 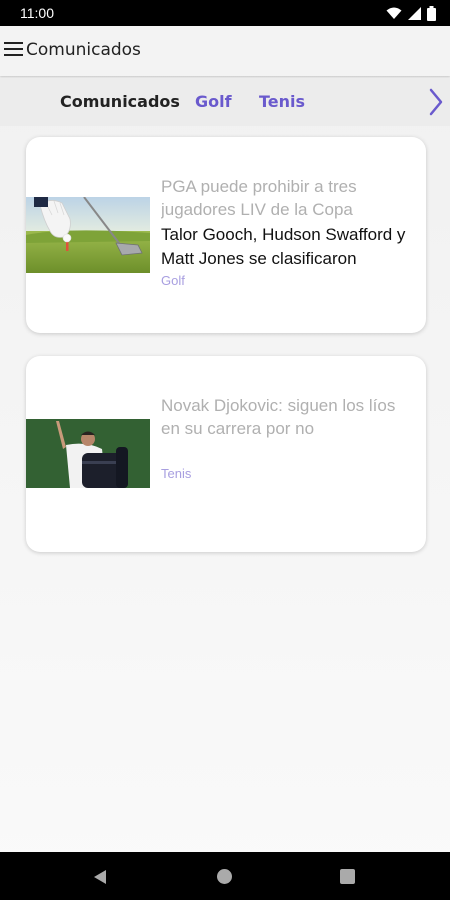 What do you see at coordinates (100, 879) in the screenshot?
I see `back-icon` at bounding box center [100, 879].